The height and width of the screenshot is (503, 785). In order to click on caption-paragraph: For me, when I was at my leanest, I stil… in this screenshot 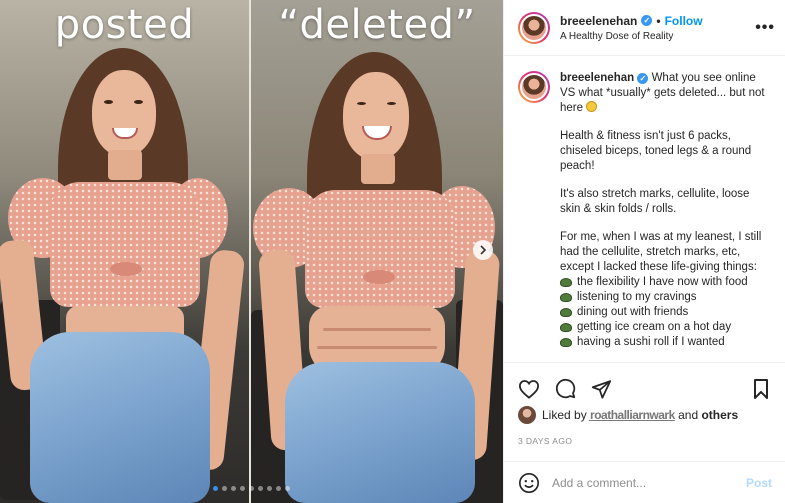, I will do `click(661, 252)`.